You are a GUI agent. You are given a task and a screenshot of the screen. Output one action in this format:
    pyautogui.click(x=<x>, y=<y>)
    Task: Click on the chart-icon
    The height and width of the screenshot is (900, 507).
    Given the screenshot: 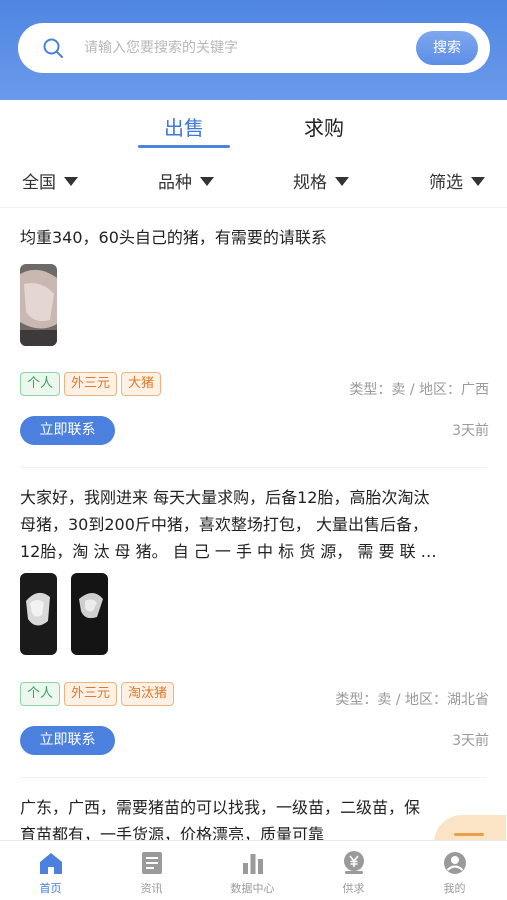 What is the action you would take?
    pyautogui.click(x=253, y=864)
    